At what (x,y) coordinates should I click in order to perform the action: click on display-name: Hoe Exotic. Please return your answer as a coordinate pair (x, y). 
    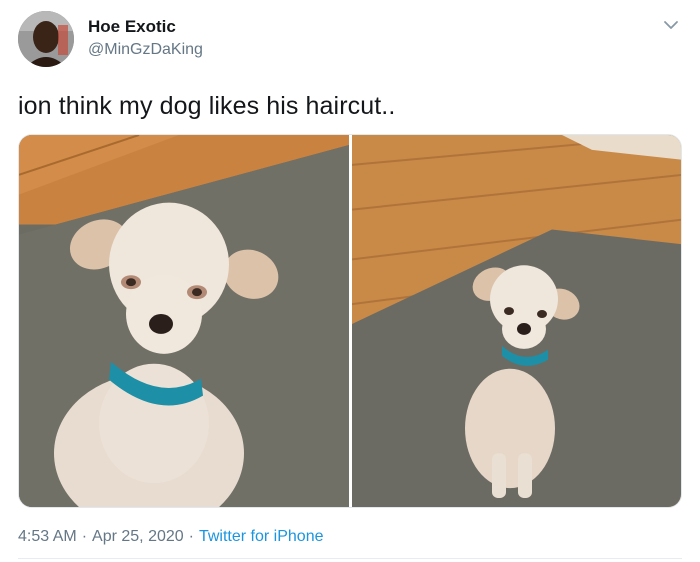
    Looking at the image, I should click on (132, 27).